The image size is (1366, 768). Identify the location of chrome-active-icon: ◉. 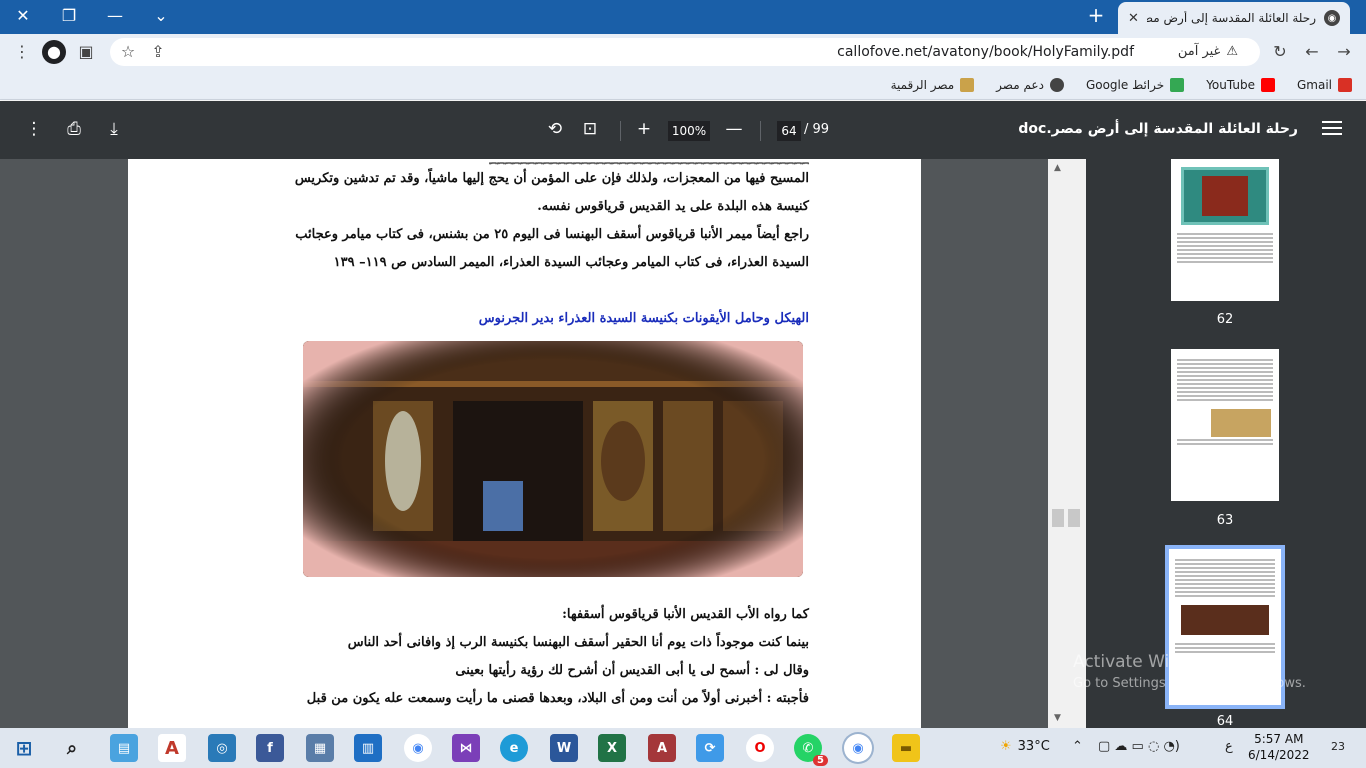
(858, 748).